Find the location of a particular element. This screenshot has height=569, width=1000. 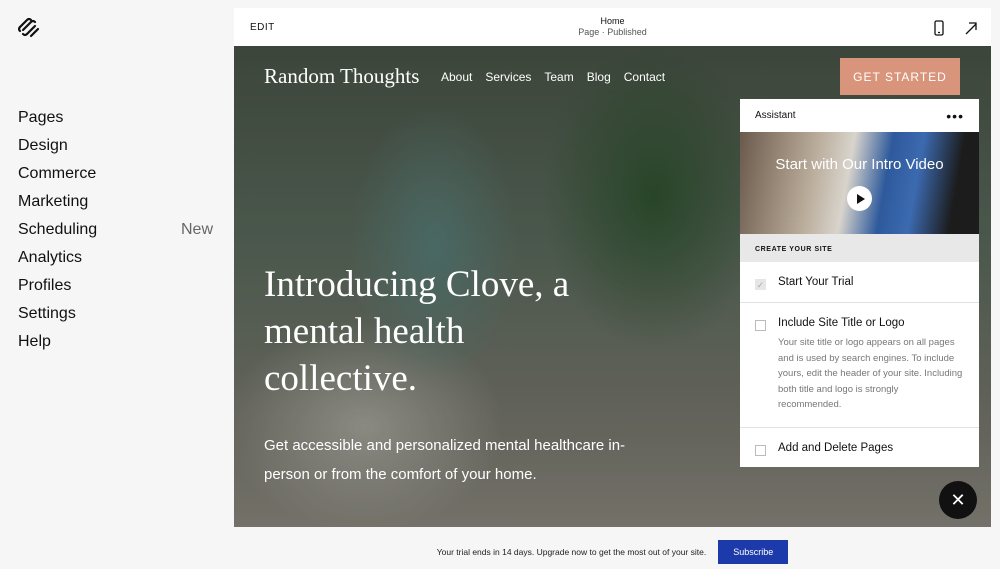

step-title: Include Site Title or Logo is located at coordinates (841, 323).